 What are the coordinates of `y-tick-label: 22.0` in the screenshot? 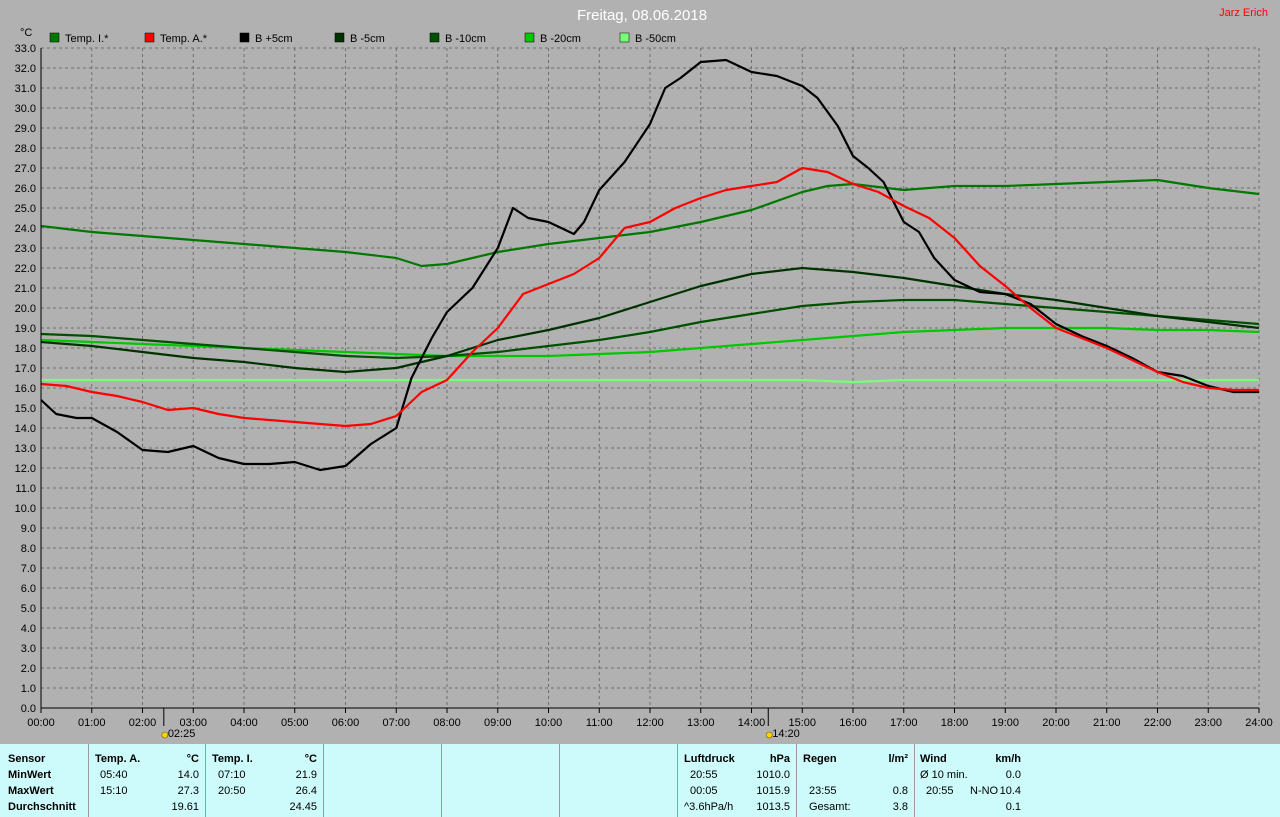 It's located at (25, 269).